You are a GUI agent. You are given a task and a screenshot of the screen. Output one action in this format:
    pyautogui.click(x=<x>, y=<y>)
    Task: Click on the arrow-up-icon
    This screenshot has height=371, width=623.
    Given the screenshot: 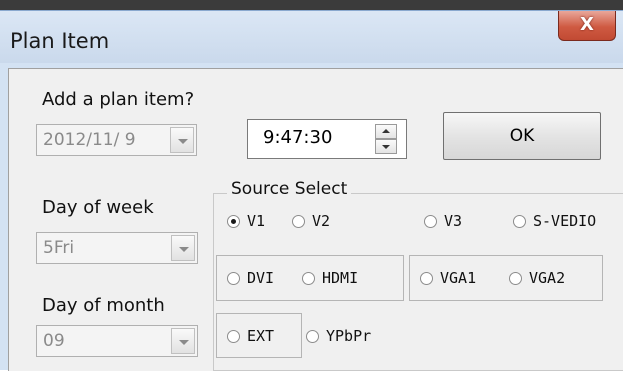 What is the action you would take?
    pyautogui.click(x=386, y=131)
    